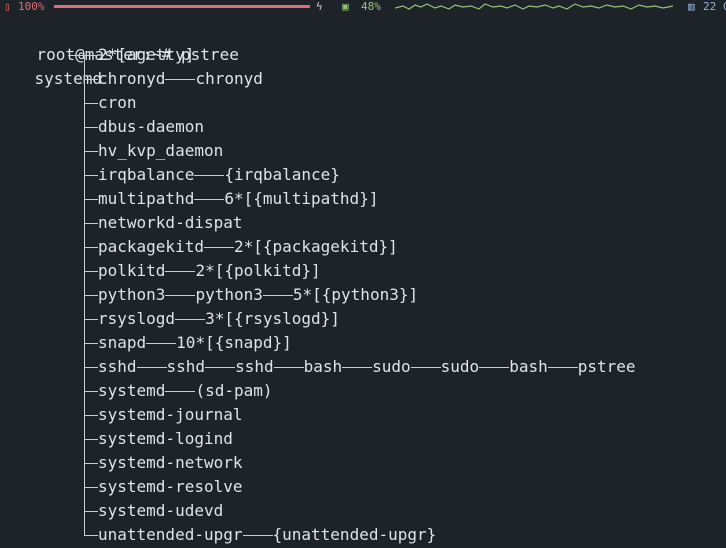  I want to click on process-row: snapd 10*[{snapd}], so click(188, 343).